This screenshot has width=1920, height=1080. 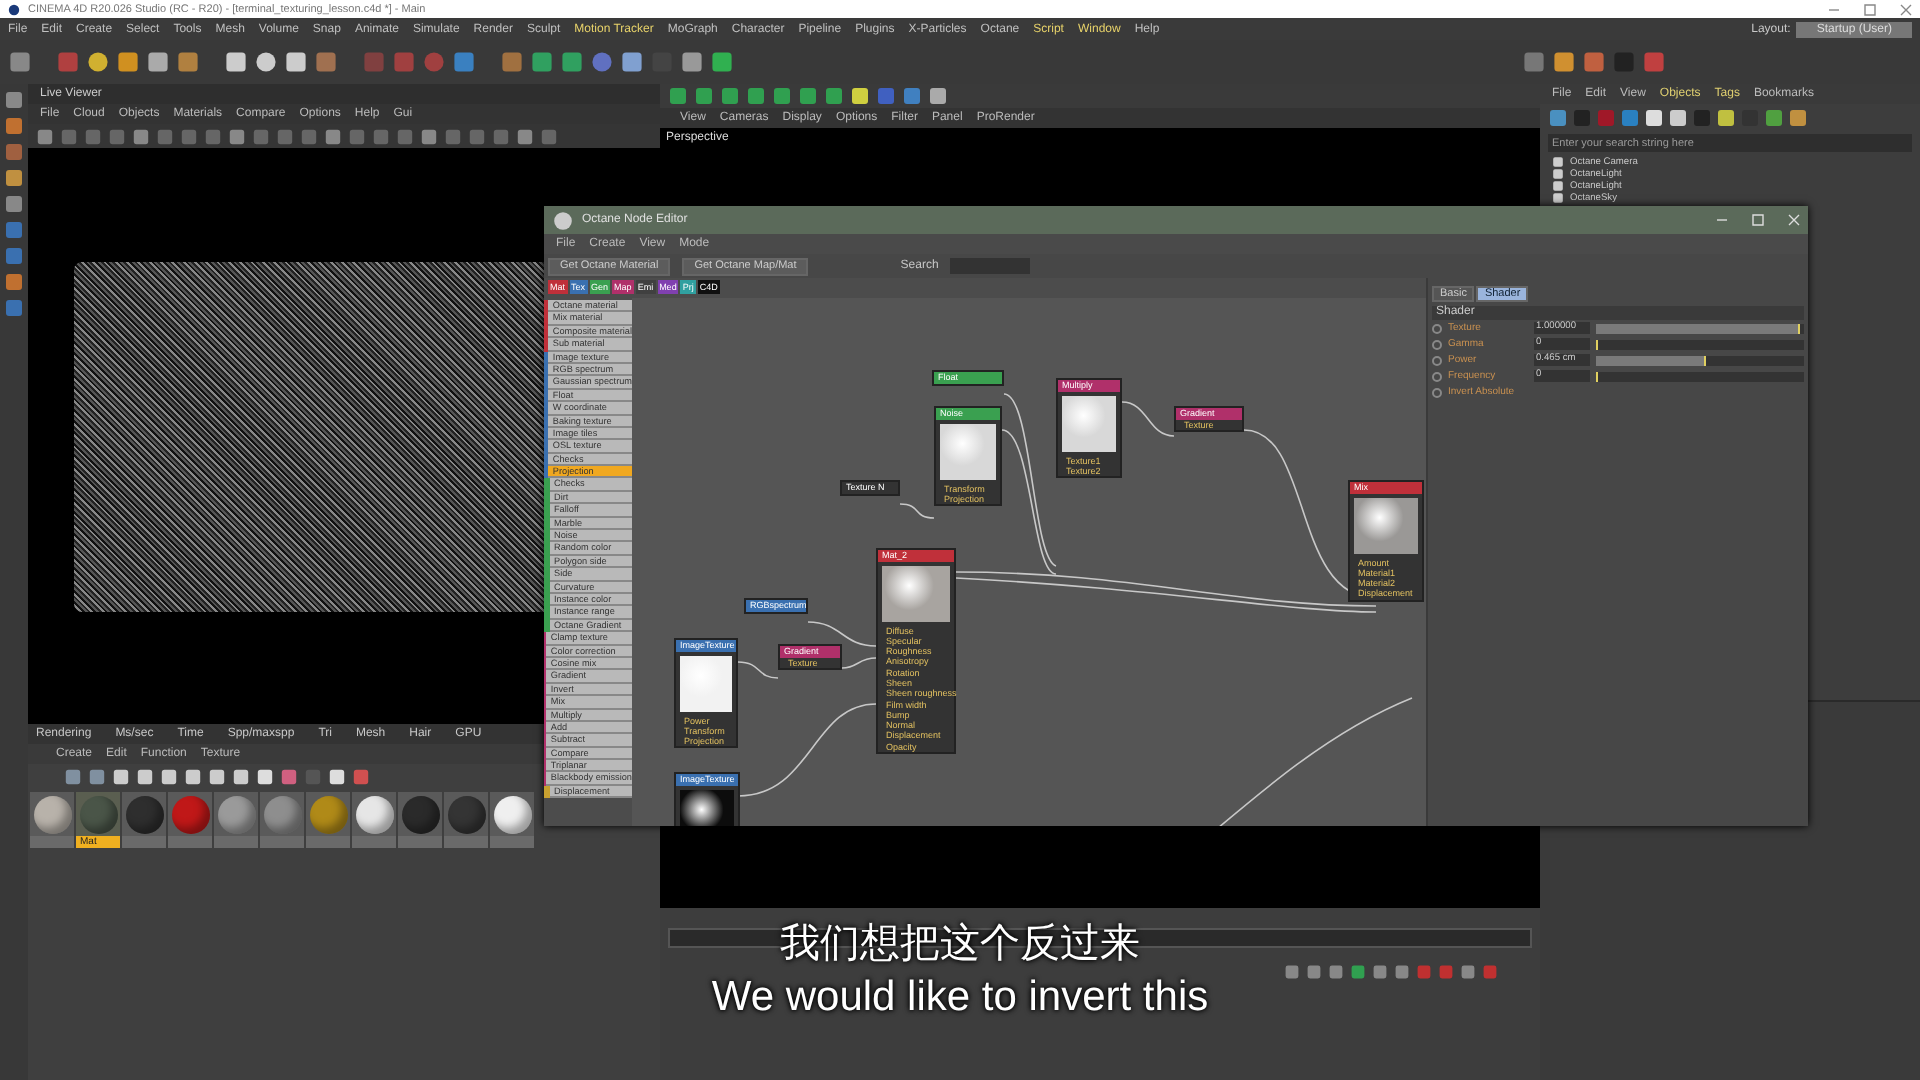 I want to click on subtitle-text: 我们想把这个反过来, so click(x=960, y=943).